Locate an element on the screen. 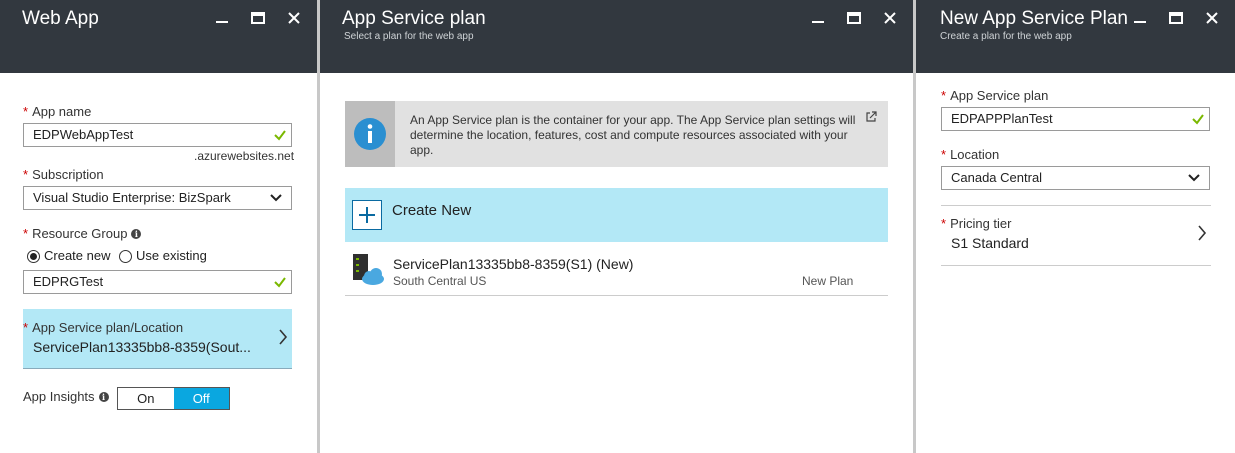  pricing-tier-value: S1 Standard is located at coordinates (990, 243).